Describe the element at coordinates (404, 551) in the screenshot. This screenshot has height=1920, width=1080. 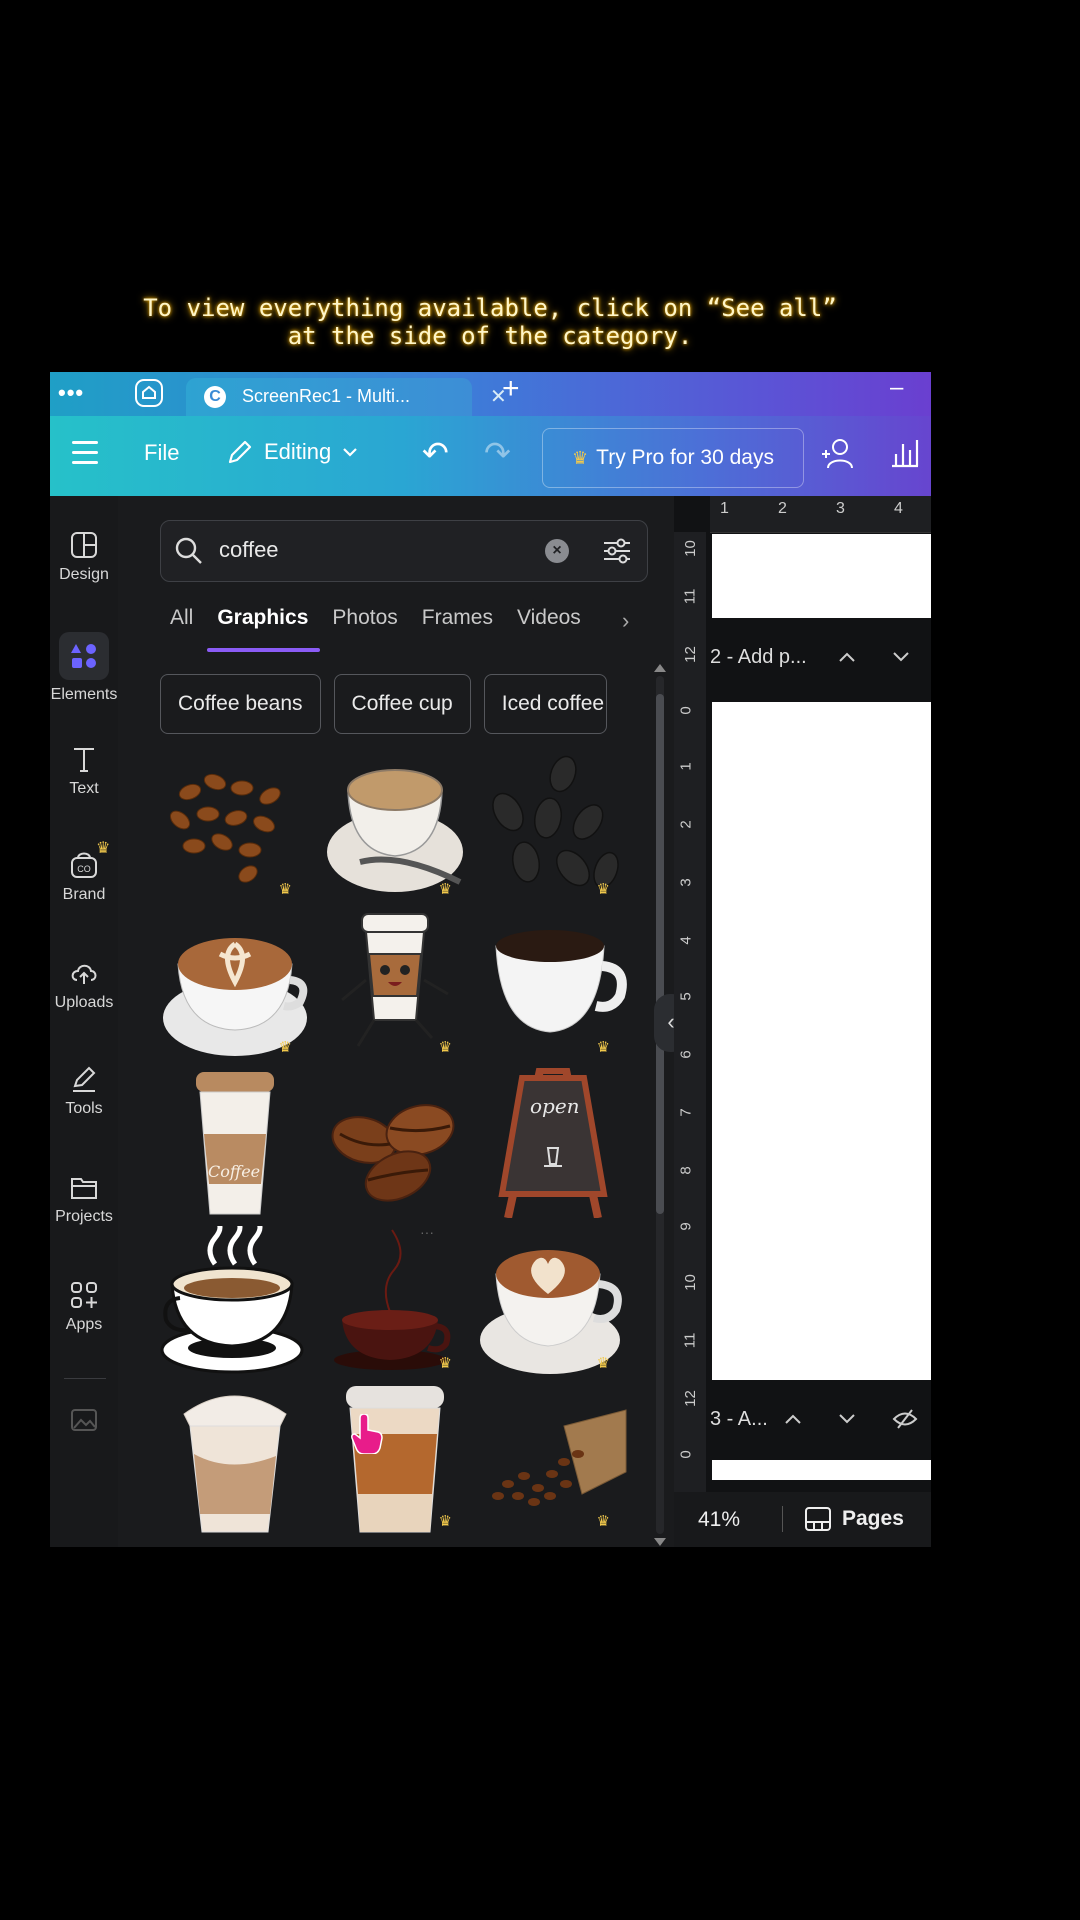
I see `search-bar: coffee ×` at that location.